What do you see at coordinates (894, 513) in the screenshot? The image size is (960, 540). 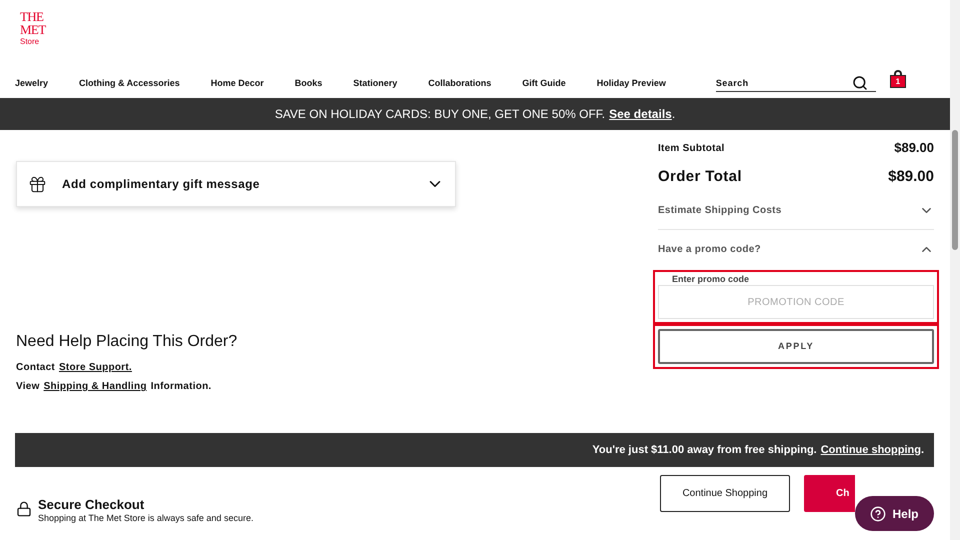 I see `help-button: Help` at bounding box center [894, 513].